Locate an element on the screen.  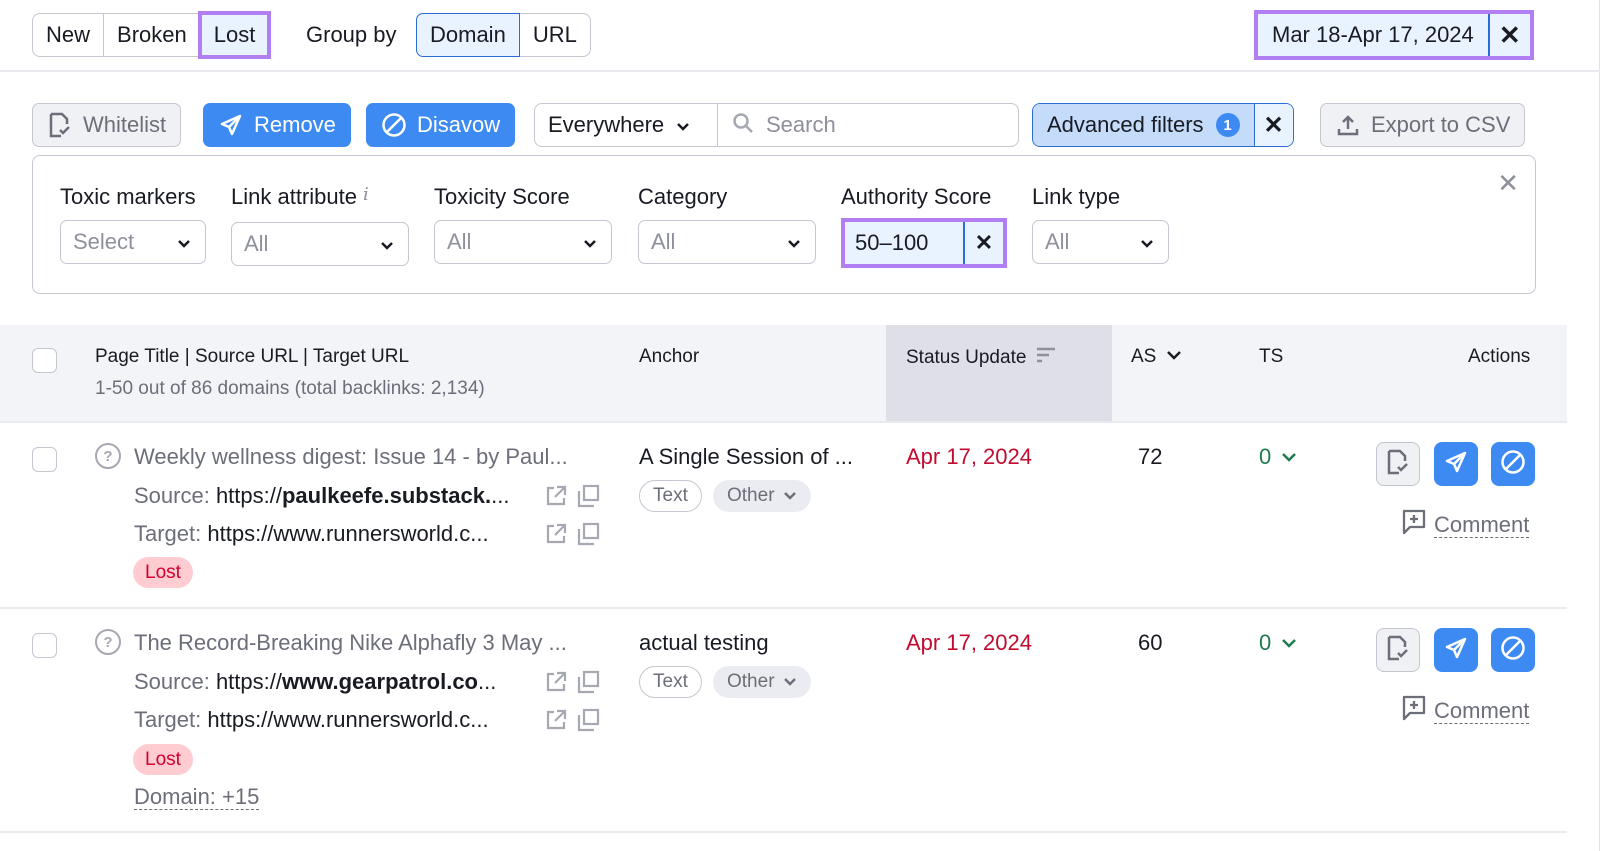
comment-add-icon is located at coordinates (1414, 711).